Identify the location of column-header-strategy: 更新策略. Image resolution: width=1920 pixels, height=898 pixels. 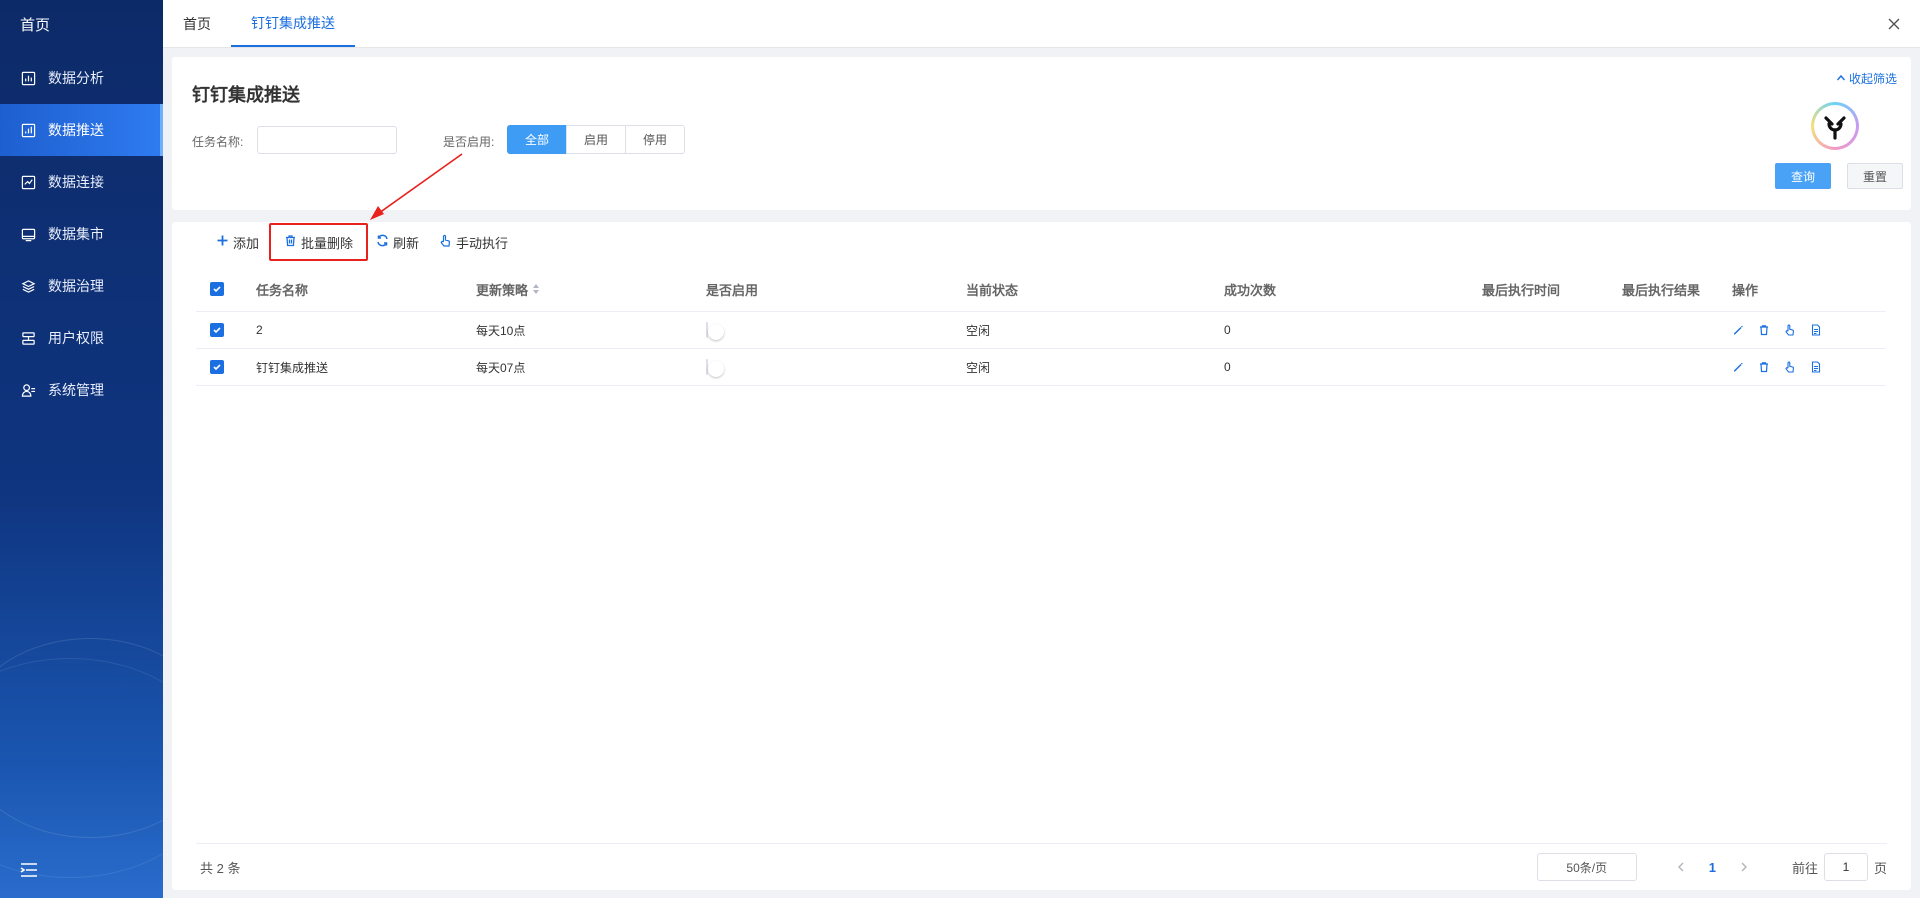
(591, 289).